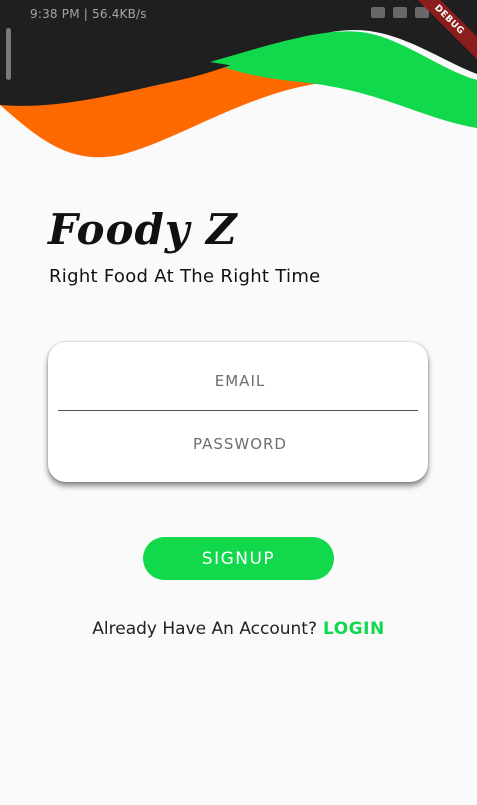 The width and height of the screenshot is (477, 805). What do you see at coordinates (8, 54) in the screenshot?
I see `scroll-indicator` at bounding box center [8, 54].